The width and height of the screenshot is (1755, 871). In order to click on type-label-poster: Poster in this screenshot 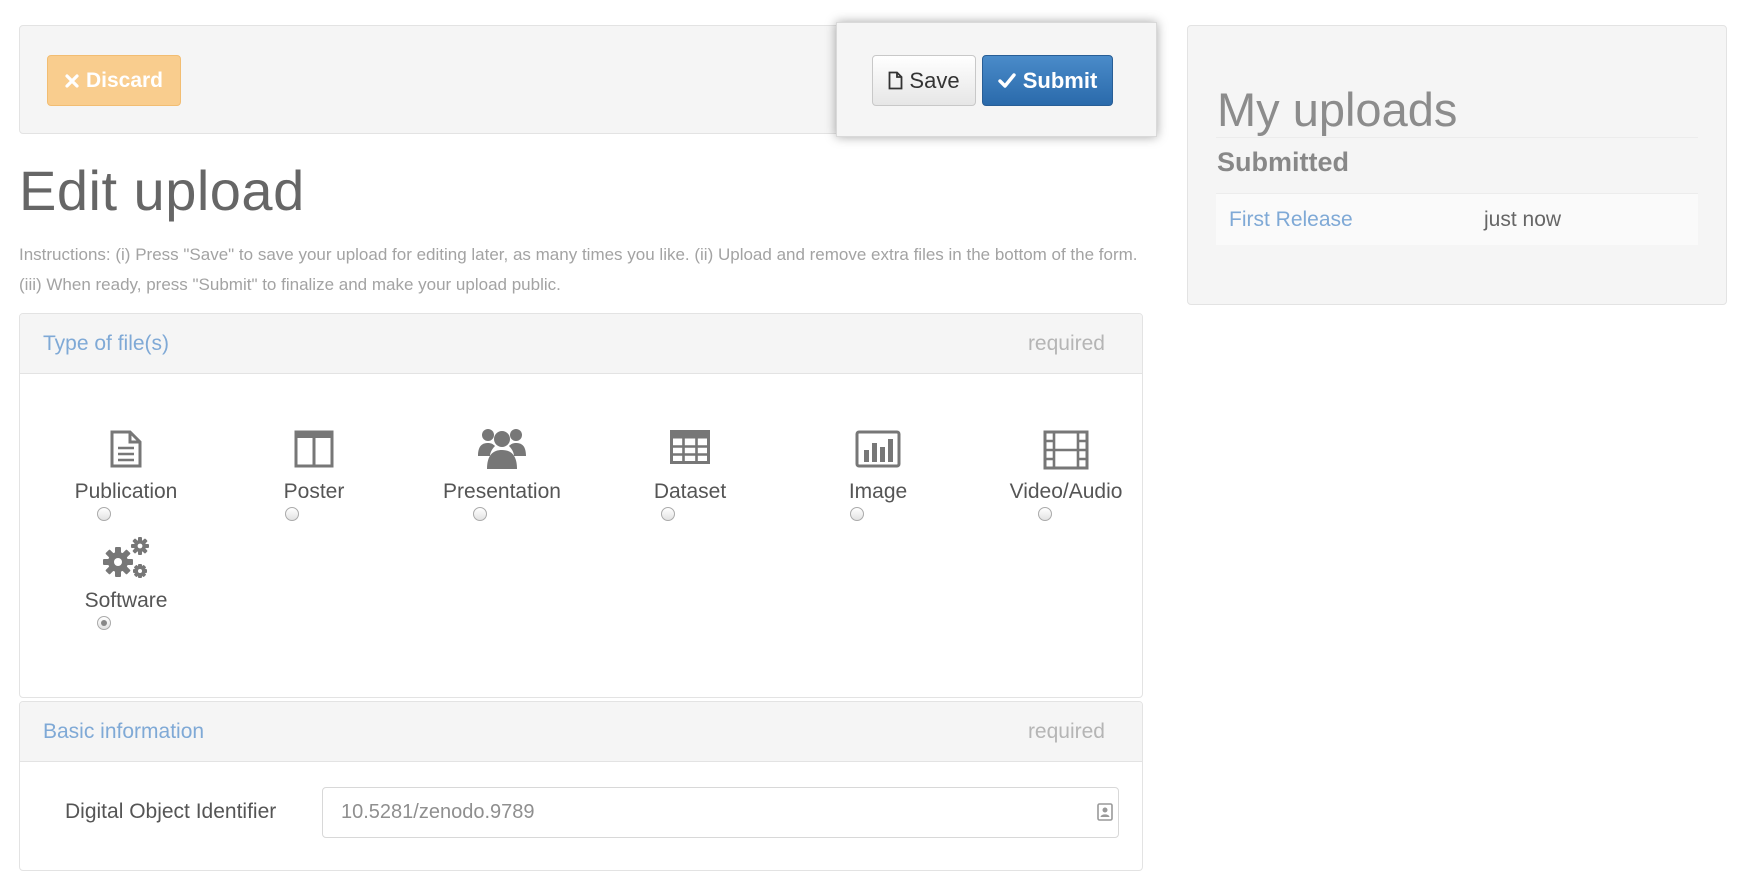, I will do `click(314, 491)`.